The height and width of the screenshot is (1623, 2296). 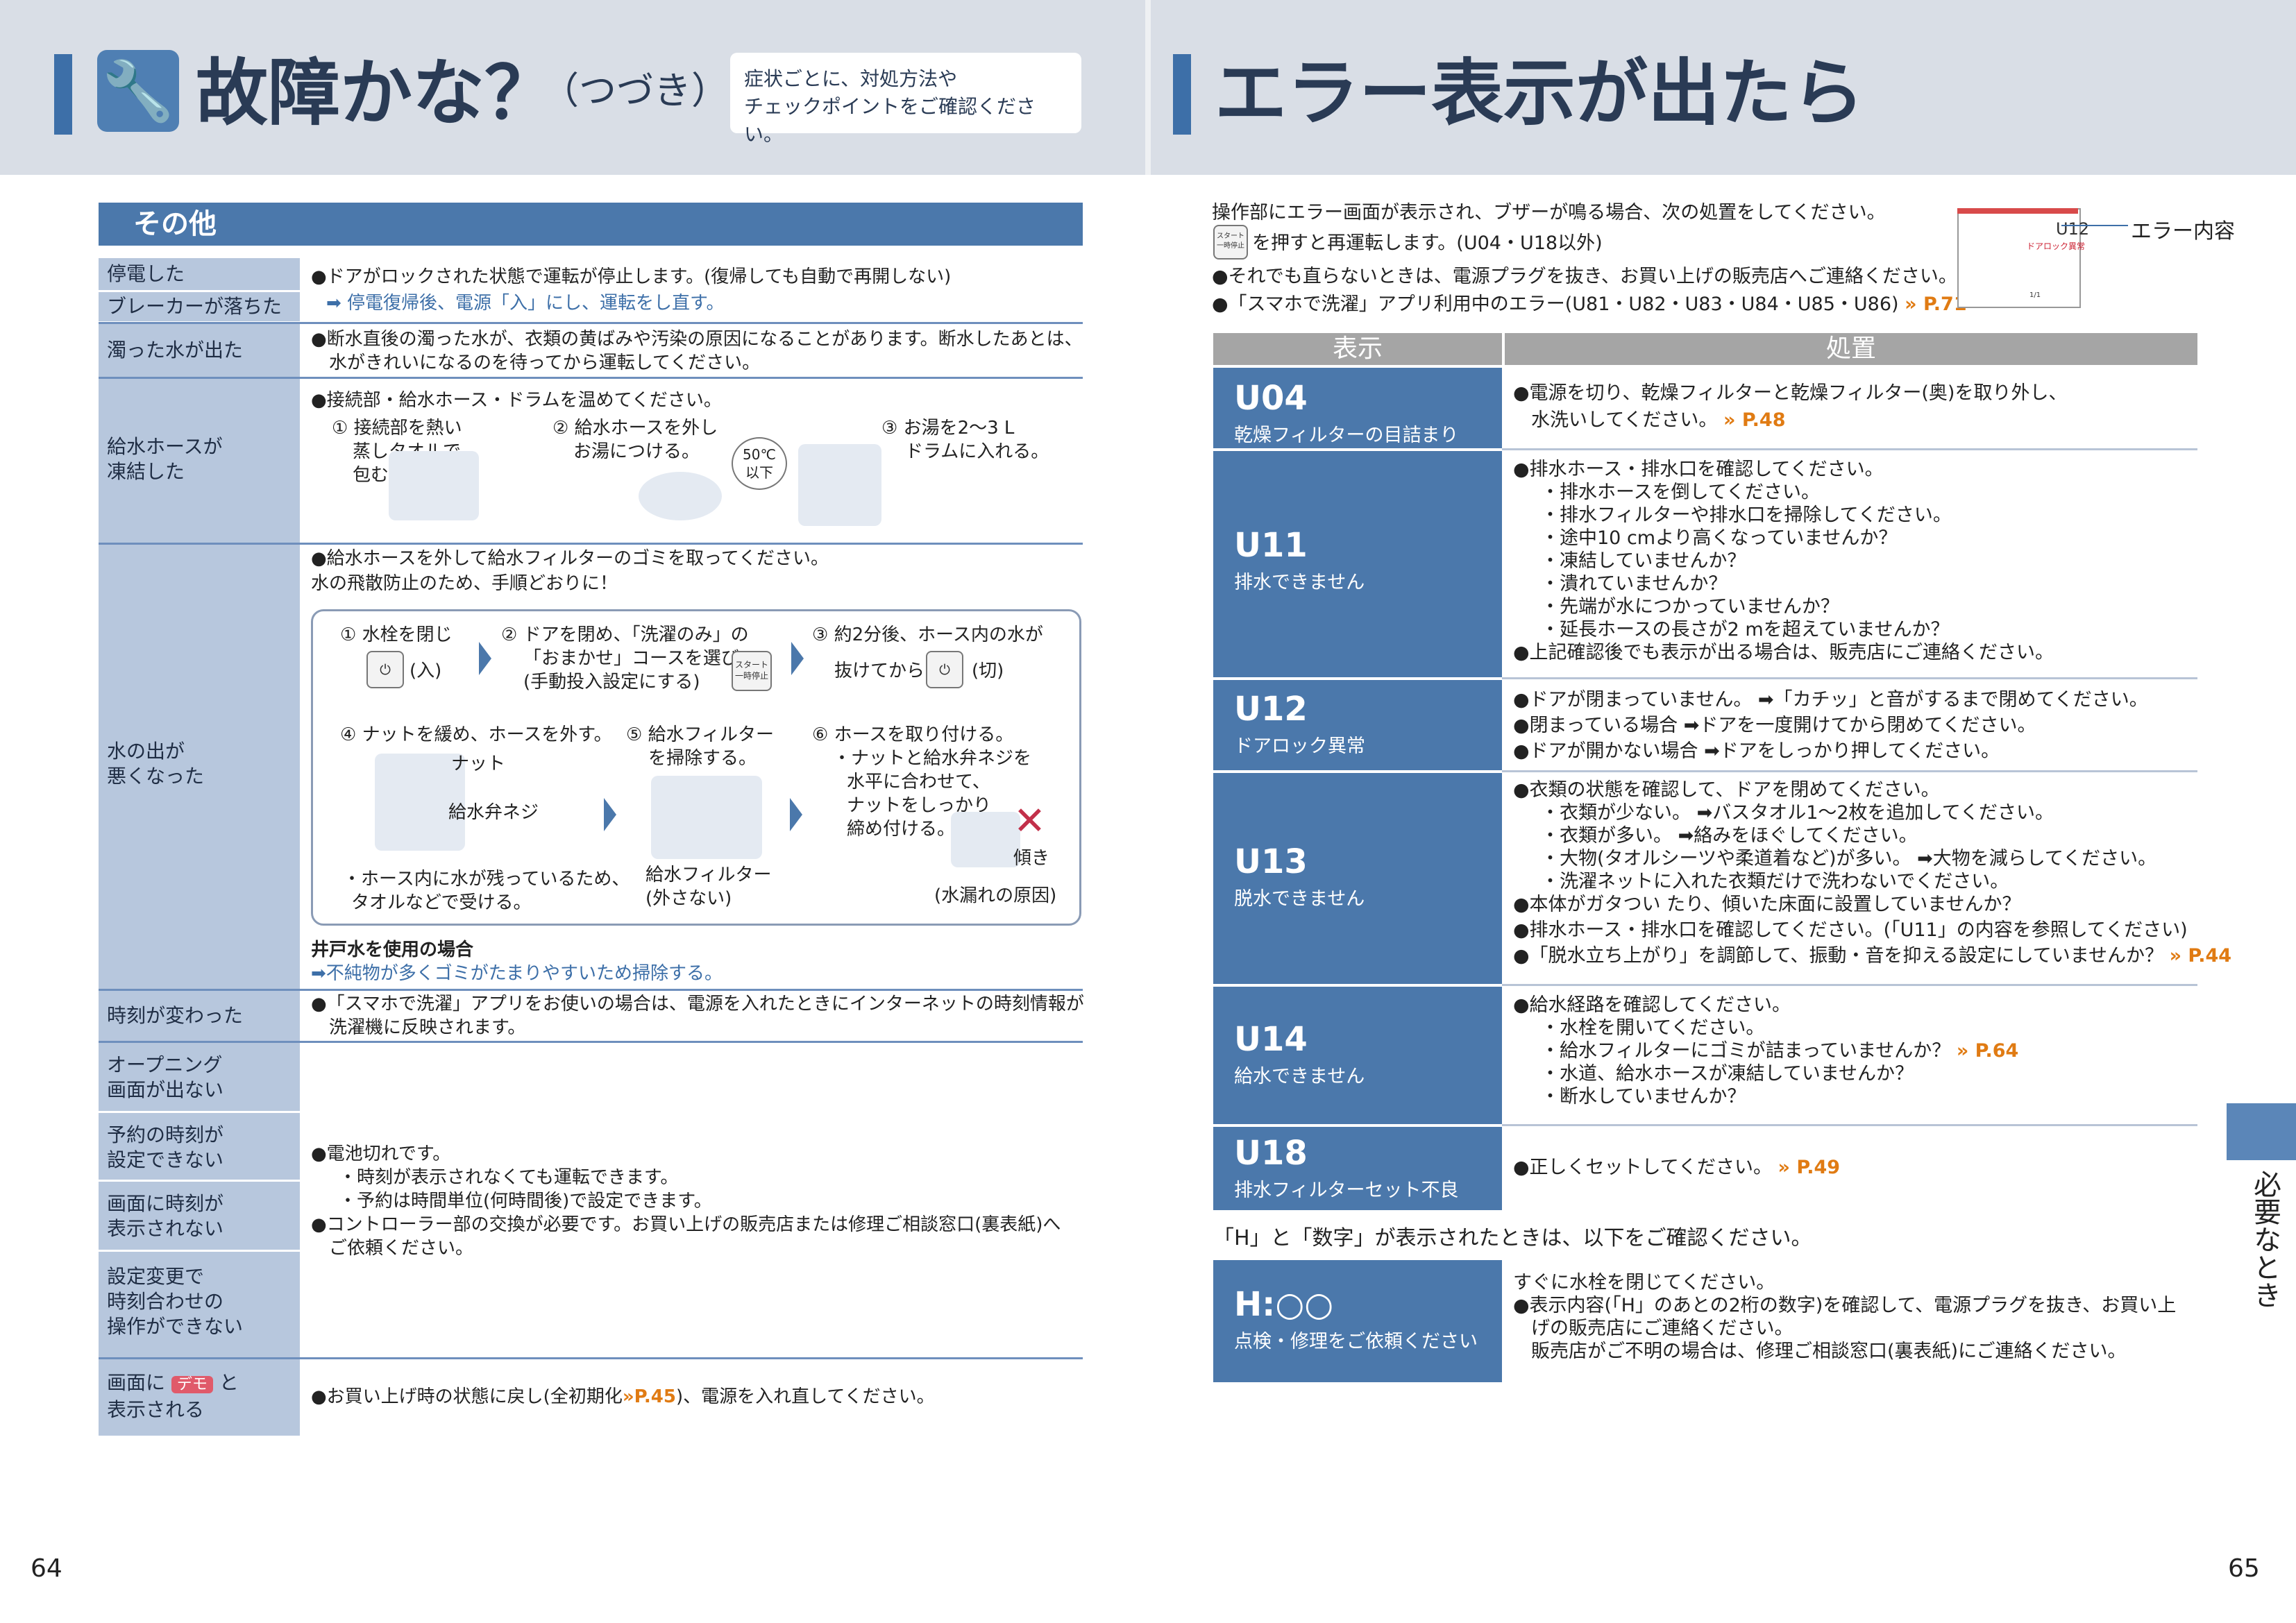 I want to click on row-text: ●ドアがロックされた状態で運転が停止します。(復帰しても自動で再開しない), so click(x=631, y=276).